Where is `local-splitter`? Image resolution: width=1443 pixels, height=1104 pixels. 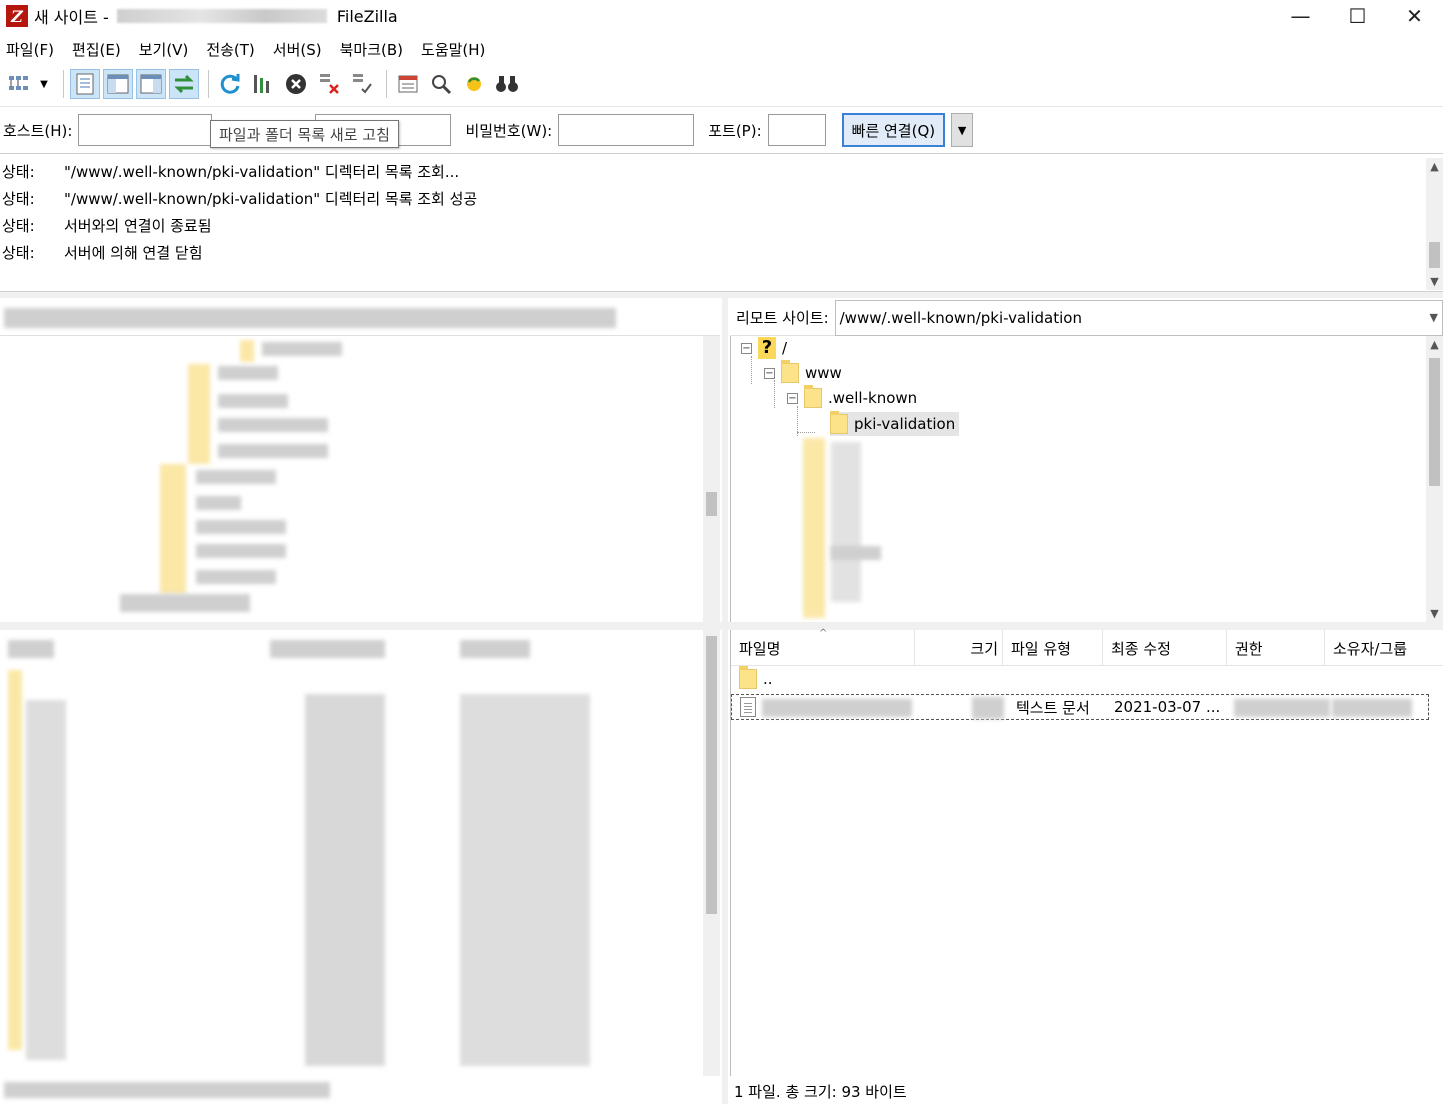 local-splitter is located at coordinates (361, 626).